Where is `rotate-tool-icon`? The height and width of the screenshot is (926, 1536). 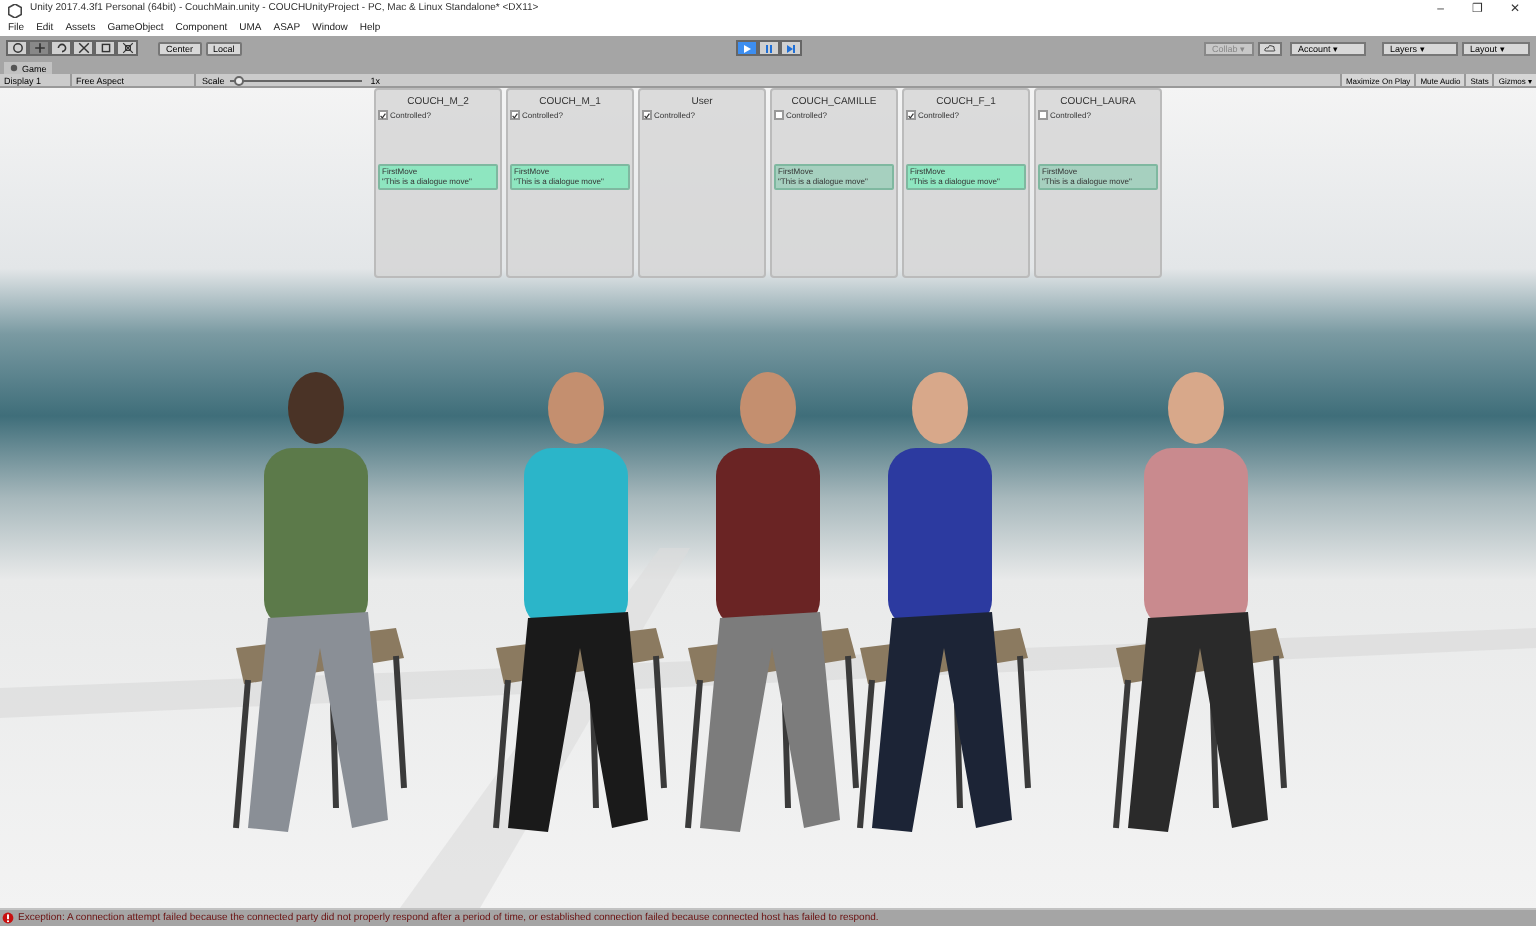 rotate-tool-icon is located at coordinates (61, 48).